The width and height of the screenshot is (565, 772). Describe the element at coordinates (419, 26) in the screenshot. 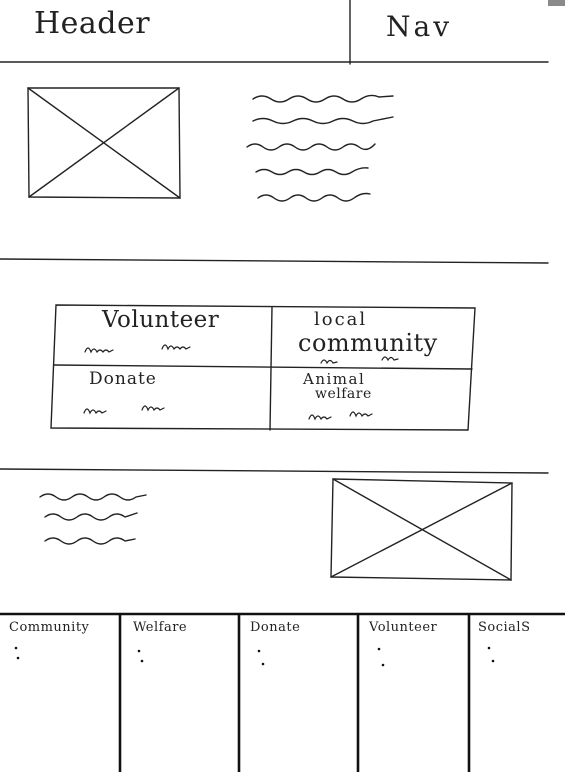

I see `nav-label: Nav` at that location.